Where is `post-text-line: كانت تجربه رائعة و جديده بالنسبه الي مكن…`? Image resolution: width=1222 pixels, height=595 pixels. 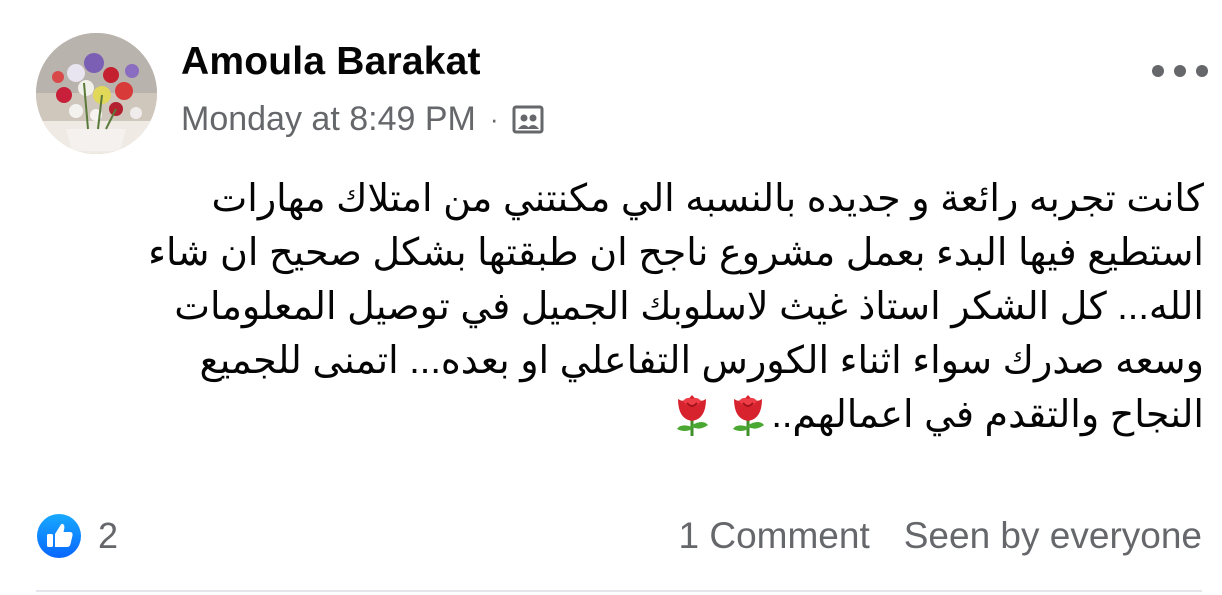 post-text-line: كانت تجربه رائعة و جديده بالنسبه الي مكن… is located at coordinates (707, 199).